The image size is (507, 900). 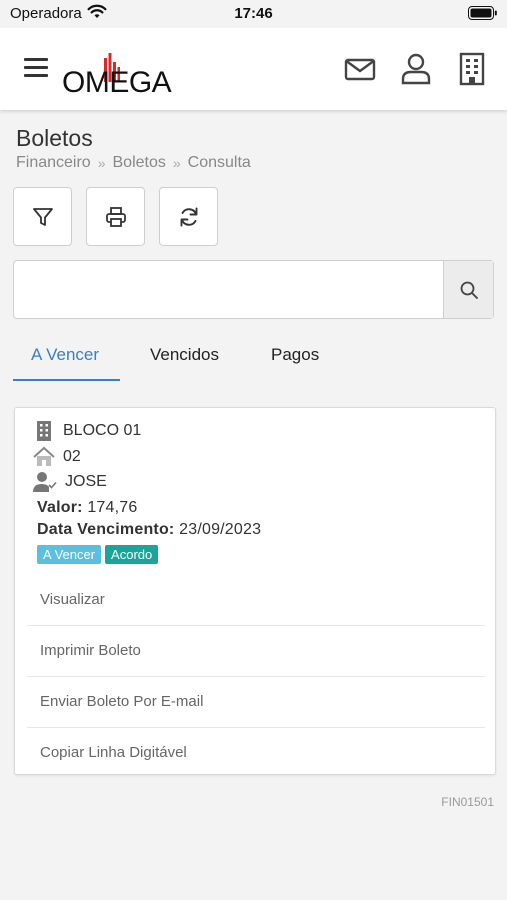 I want to click on user-profile-icon, so click(x=416, y=69).